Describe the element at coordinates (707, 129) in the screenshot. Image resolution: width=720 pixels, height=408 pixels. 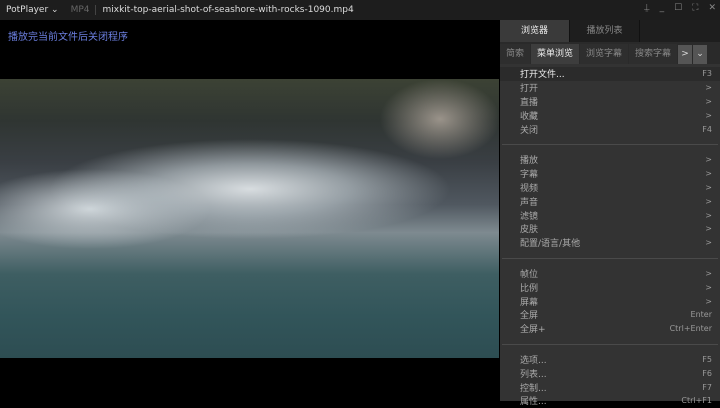
I see `shortcut-label: F4` at that location.